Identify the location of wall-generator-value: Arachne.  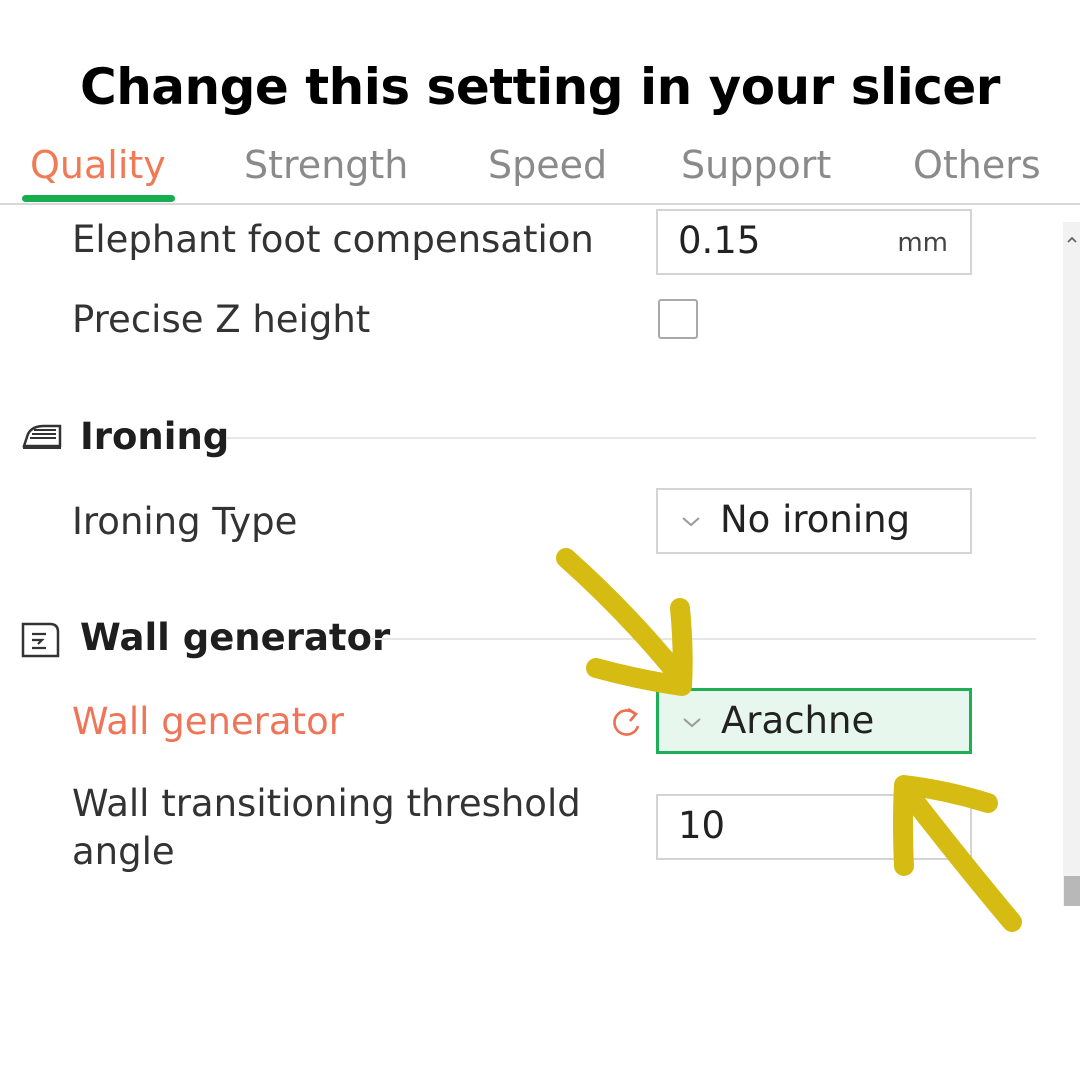
(798, 720).